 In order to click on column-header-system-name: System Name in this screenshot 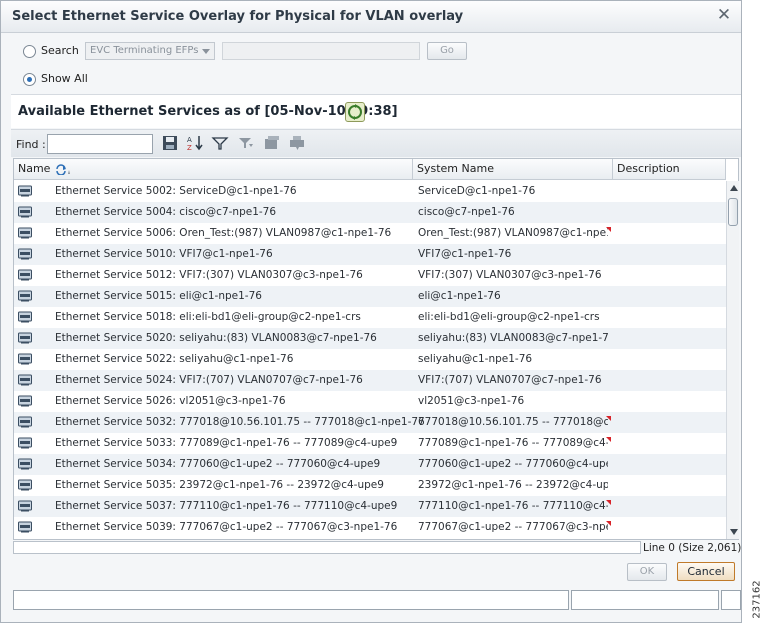, I will do `click(513, 169)`.